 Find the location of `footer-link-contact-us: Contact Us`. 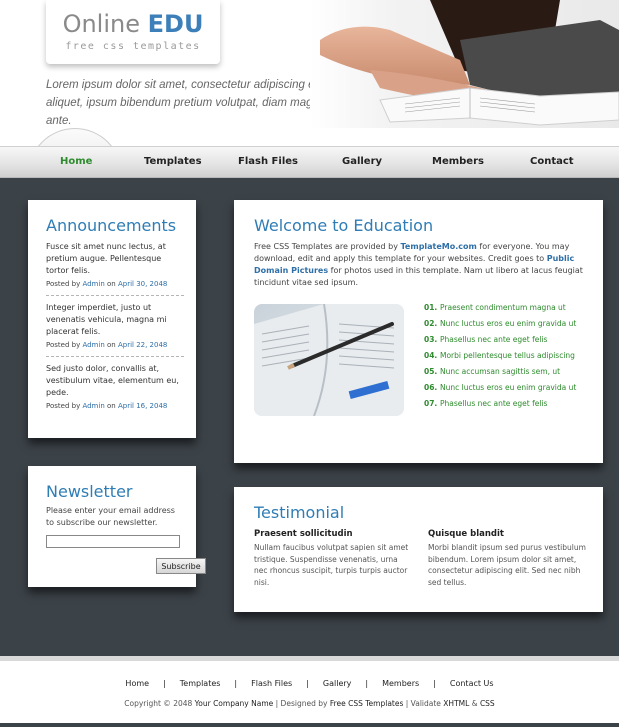

footer-link-contact-us: Contact Us is located at coordinates (472, 683).